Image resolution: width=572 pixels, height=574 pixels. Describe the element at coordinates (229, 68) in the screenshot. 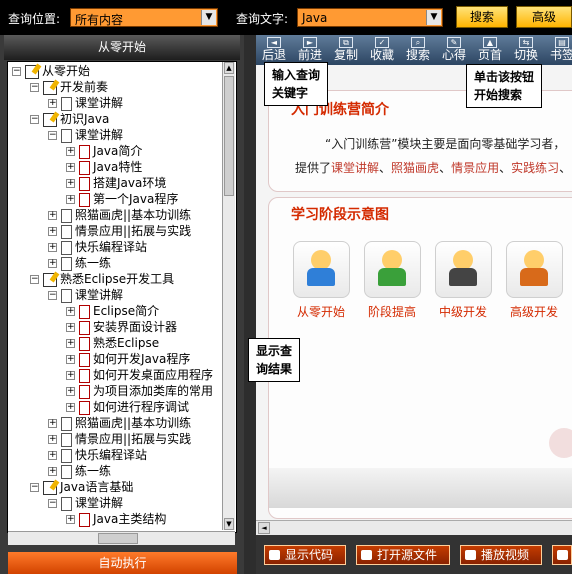

I see `scroll-up-icon: ▲` at that location.